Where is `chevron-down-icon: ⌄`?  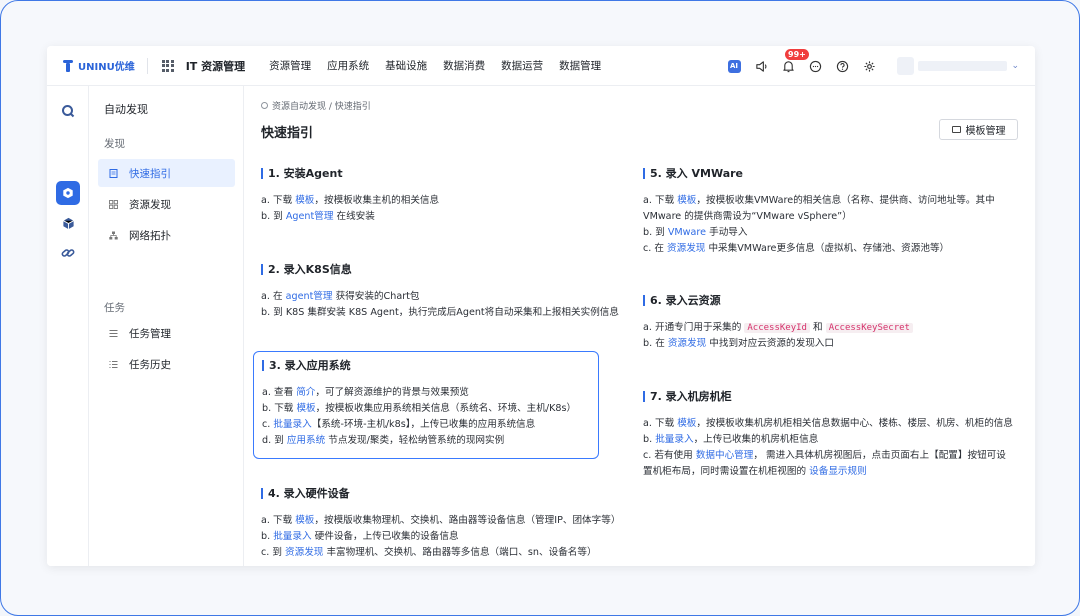 chevron-down-icon: ⌄ is located at coordinates (1015, 66).